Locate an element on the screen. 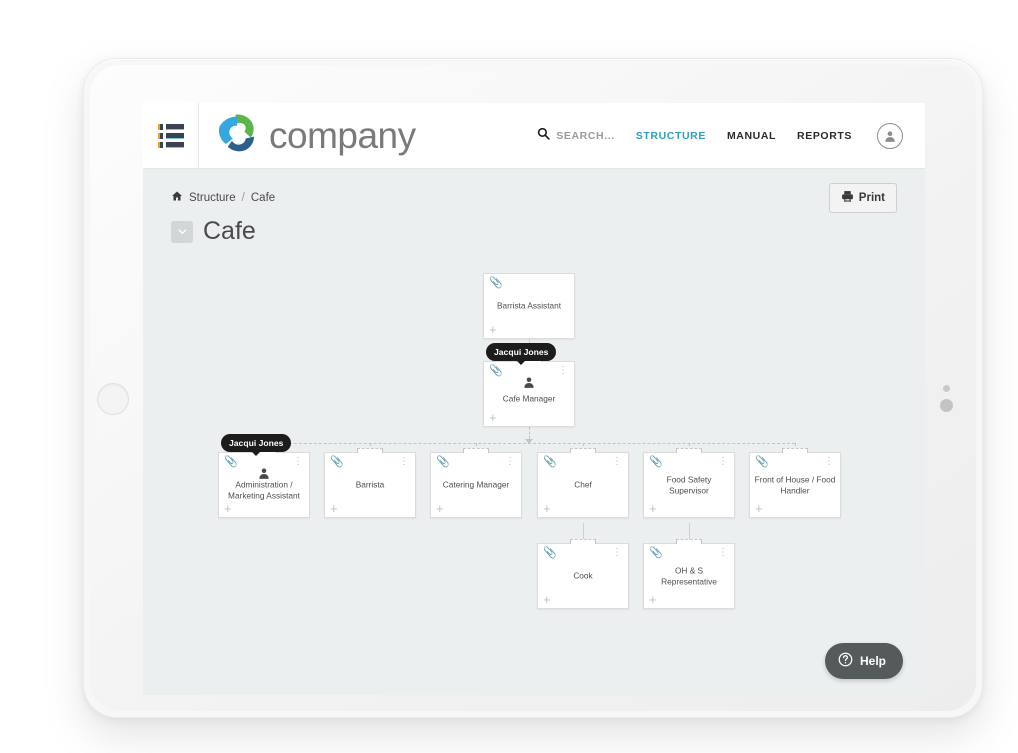  breadcrumb-item-structure: Structure is located at coordinates (212, 198).